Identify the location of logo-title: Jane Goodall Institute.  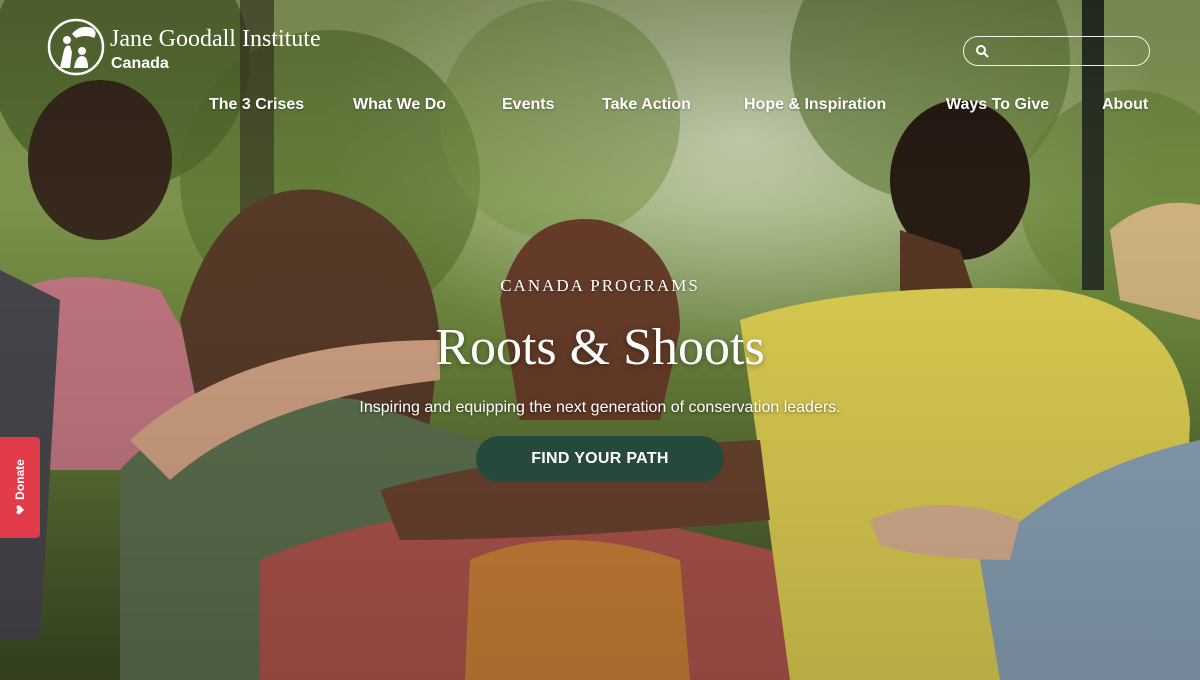
(215, 39).